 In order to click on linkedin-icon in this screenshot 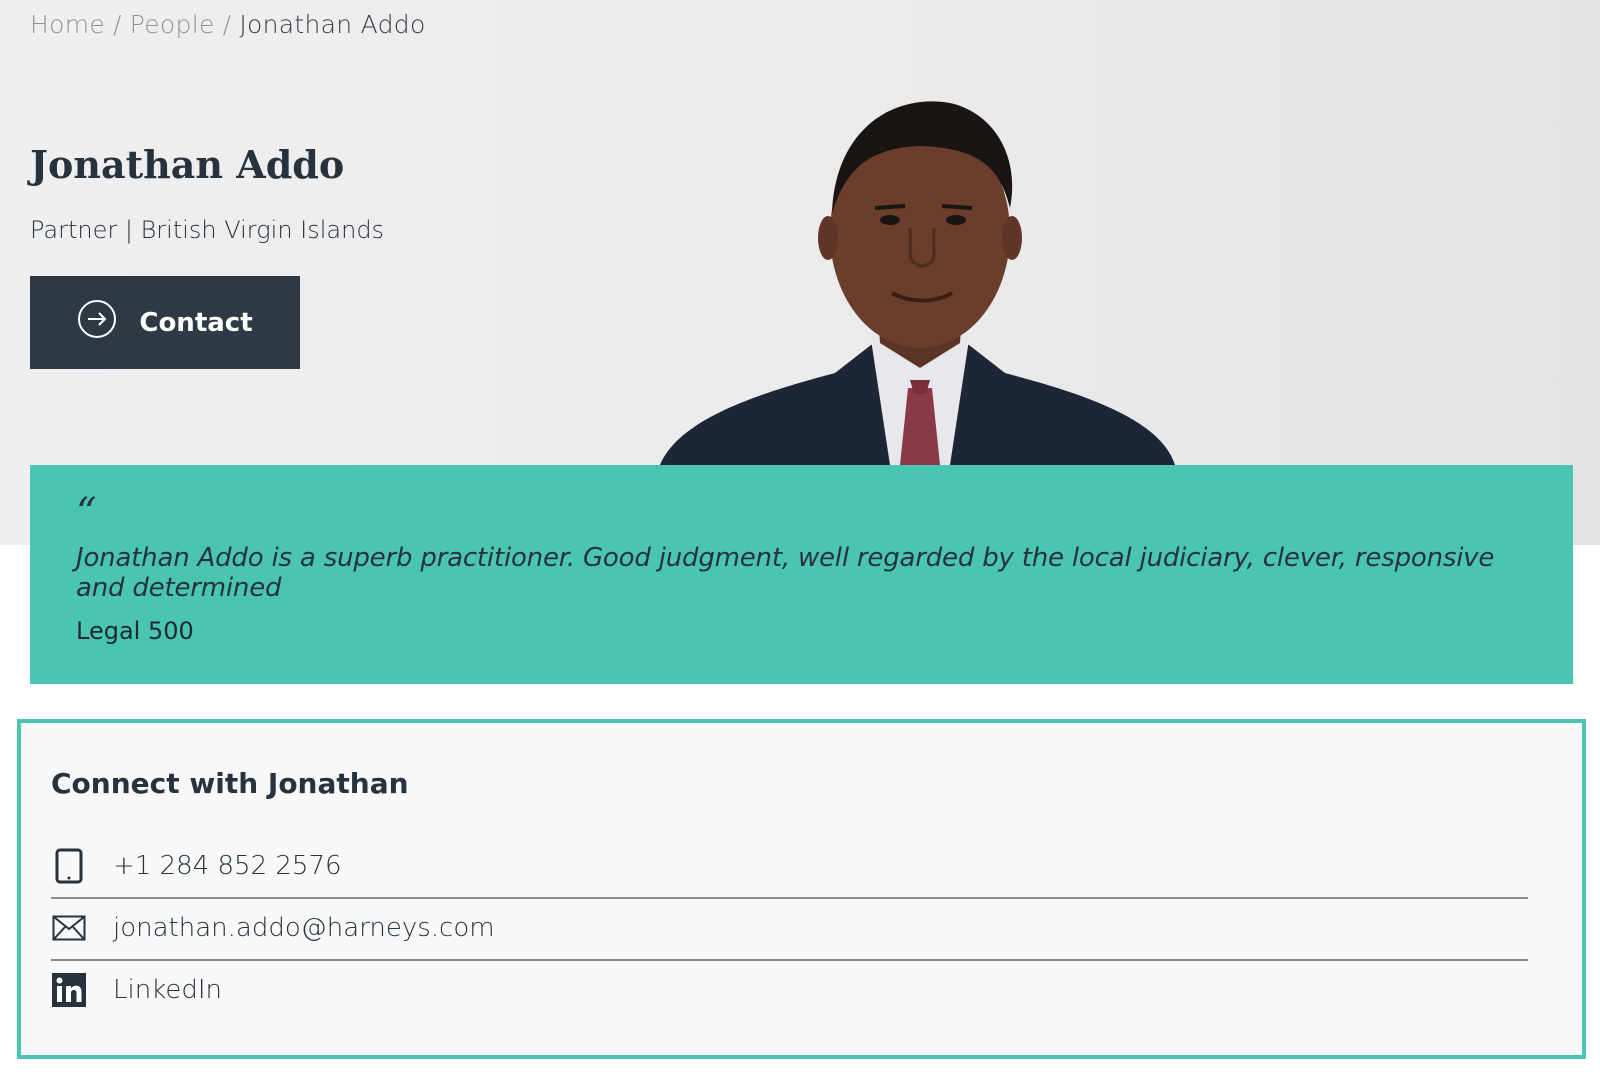, I will do `click(69, 990)`.